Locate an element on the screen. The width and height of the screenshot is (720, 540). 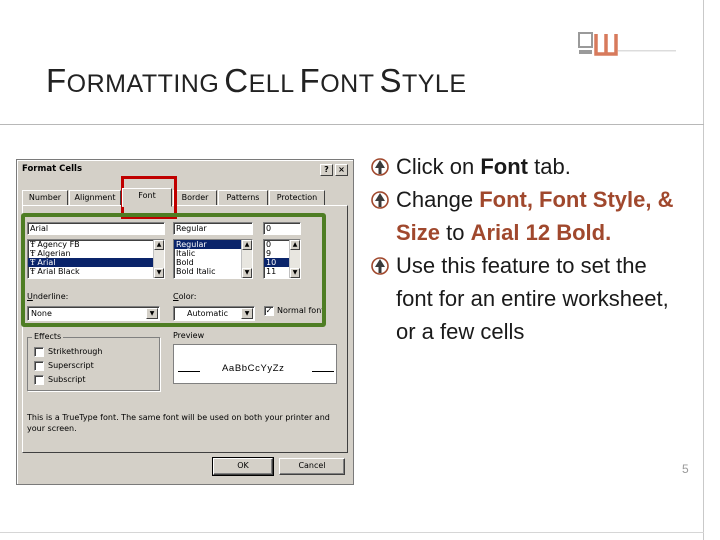
ok-button: OK is located at coordinates (243, 466).